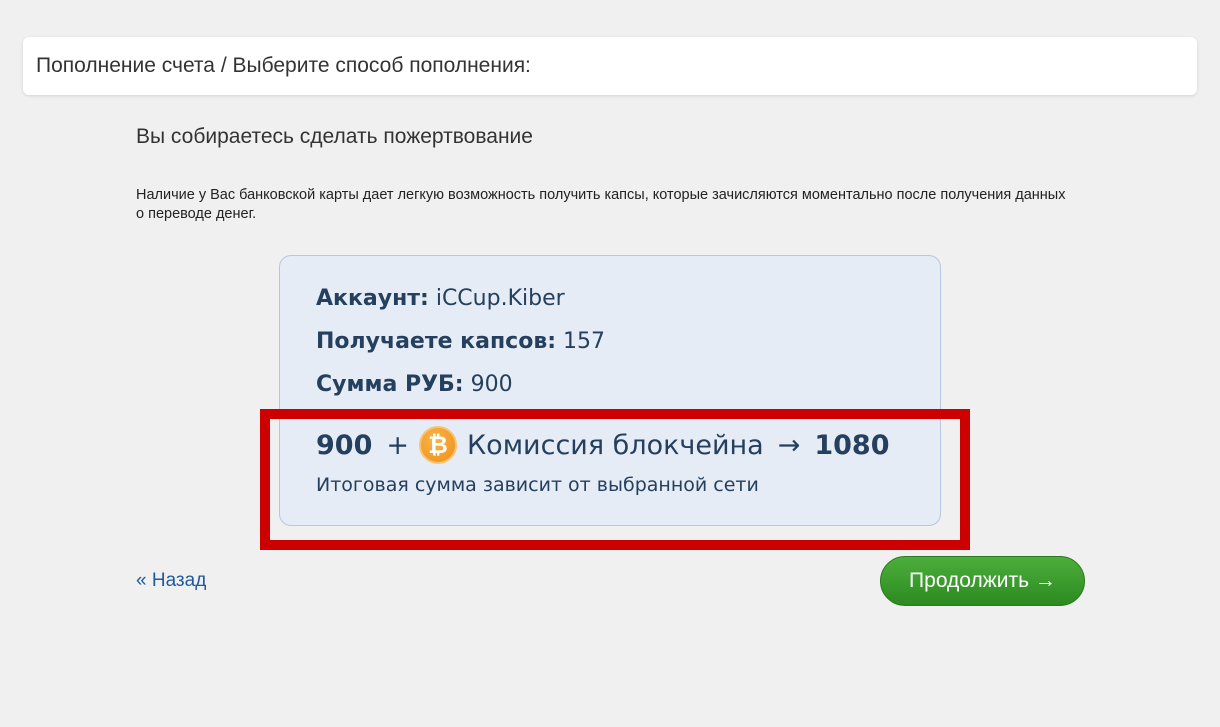 The width and height of the screenshot is (1220, 727). I want to click on caps-value: 157, so click(584, 341).